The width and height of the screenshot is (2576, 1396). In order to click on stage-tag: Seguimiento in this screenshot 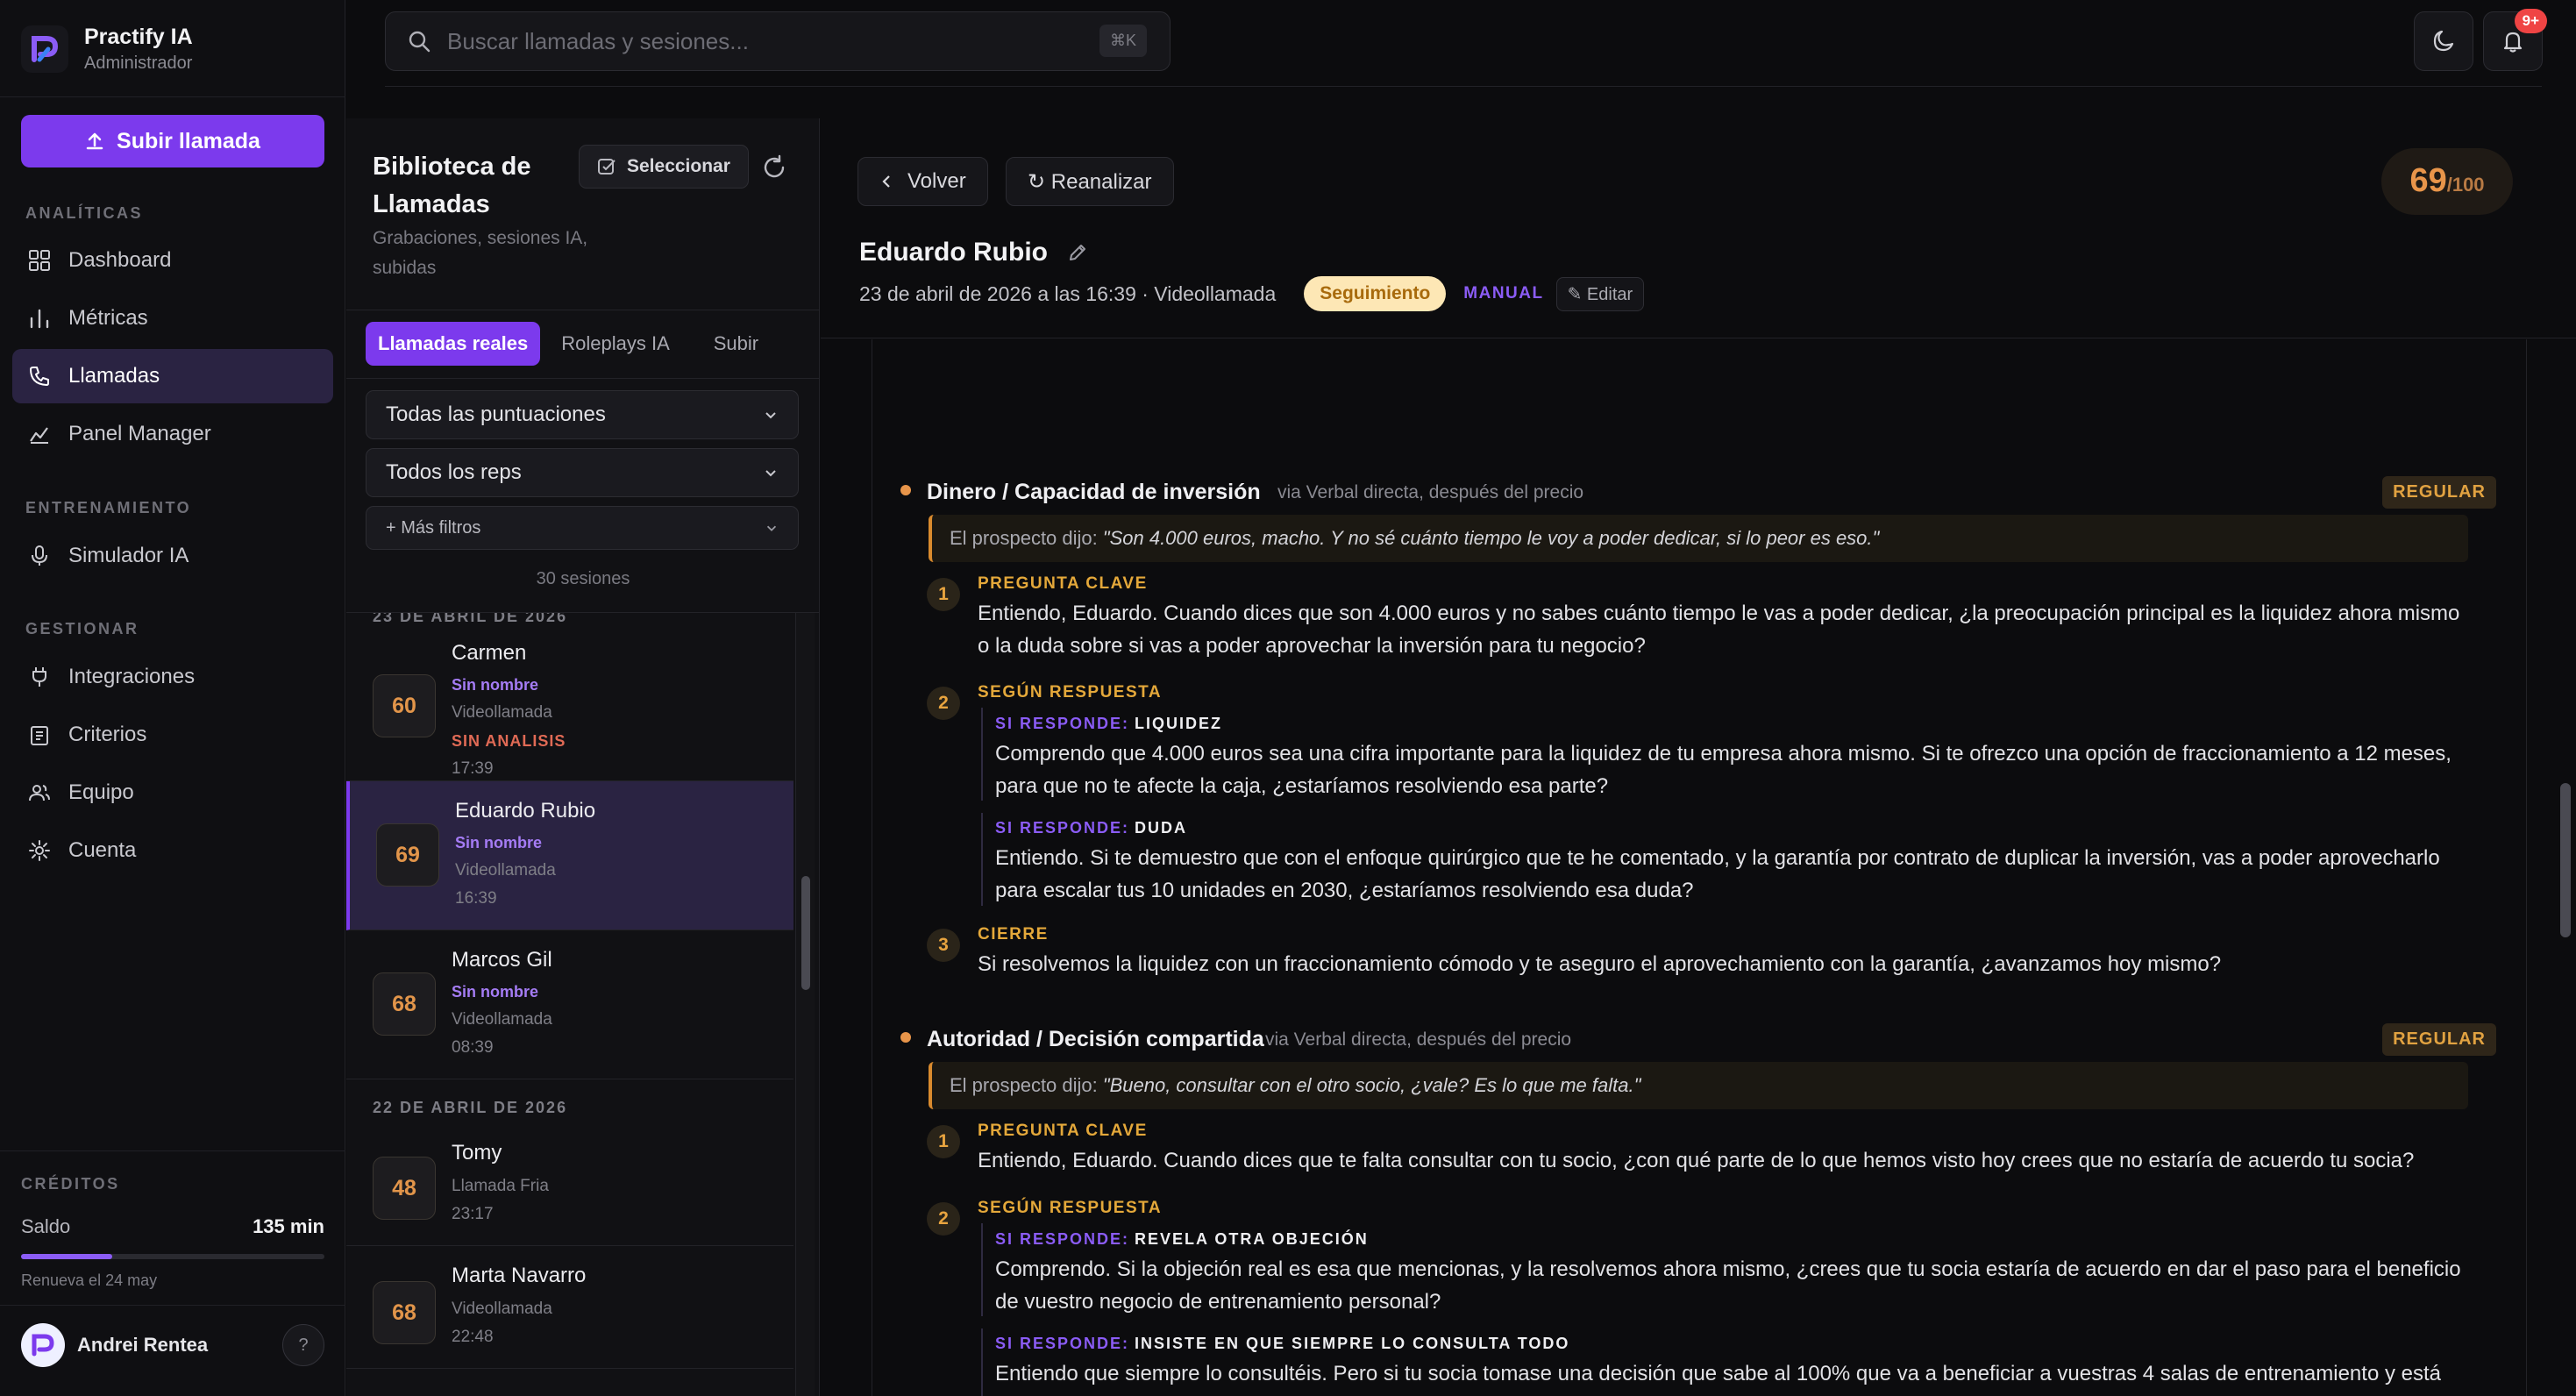, I will do `click(1375, 293)`.